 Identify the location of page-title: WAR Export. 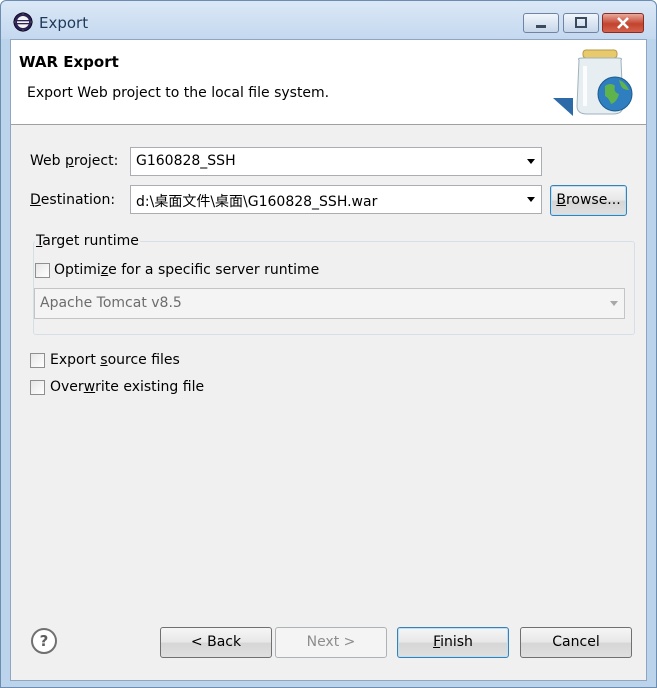
(69, 62).